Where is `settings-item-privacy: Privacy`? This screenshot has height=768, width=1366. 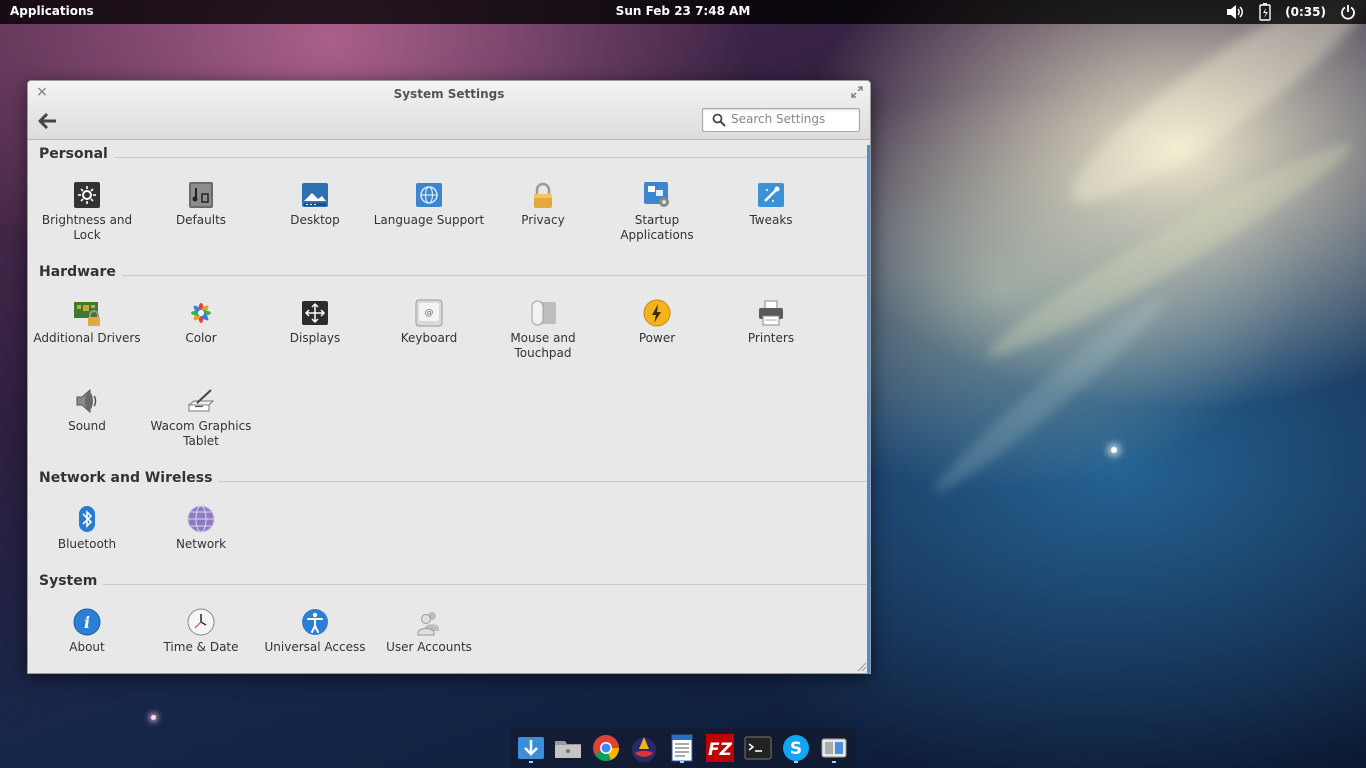 settings-item-privacy: Privacy is located at coordinates (543, 223).